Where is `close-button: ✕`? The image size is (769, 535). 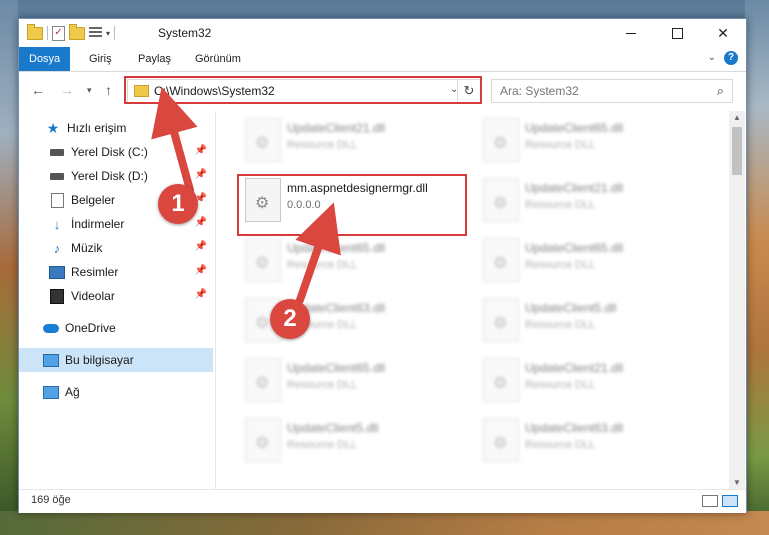
close-button: ✕ is located at coordinates (723, 33).